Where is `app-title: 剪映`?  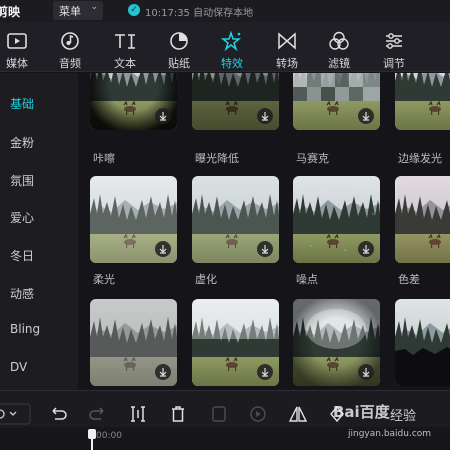 app-title: 剪映 is located at coordinates (10, 12).